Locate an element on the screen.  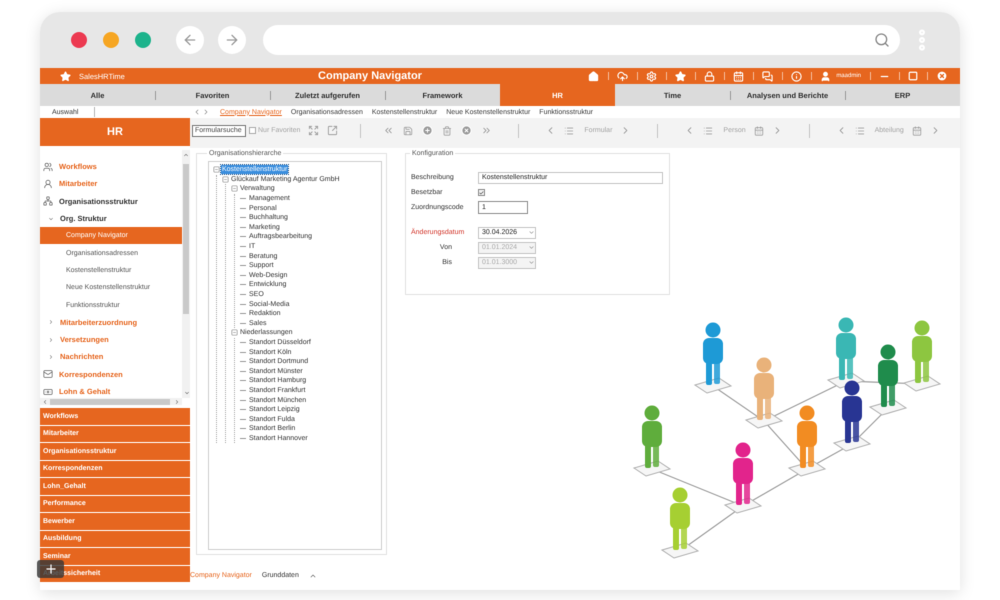
user-icon is located at coordinates (826, 76).